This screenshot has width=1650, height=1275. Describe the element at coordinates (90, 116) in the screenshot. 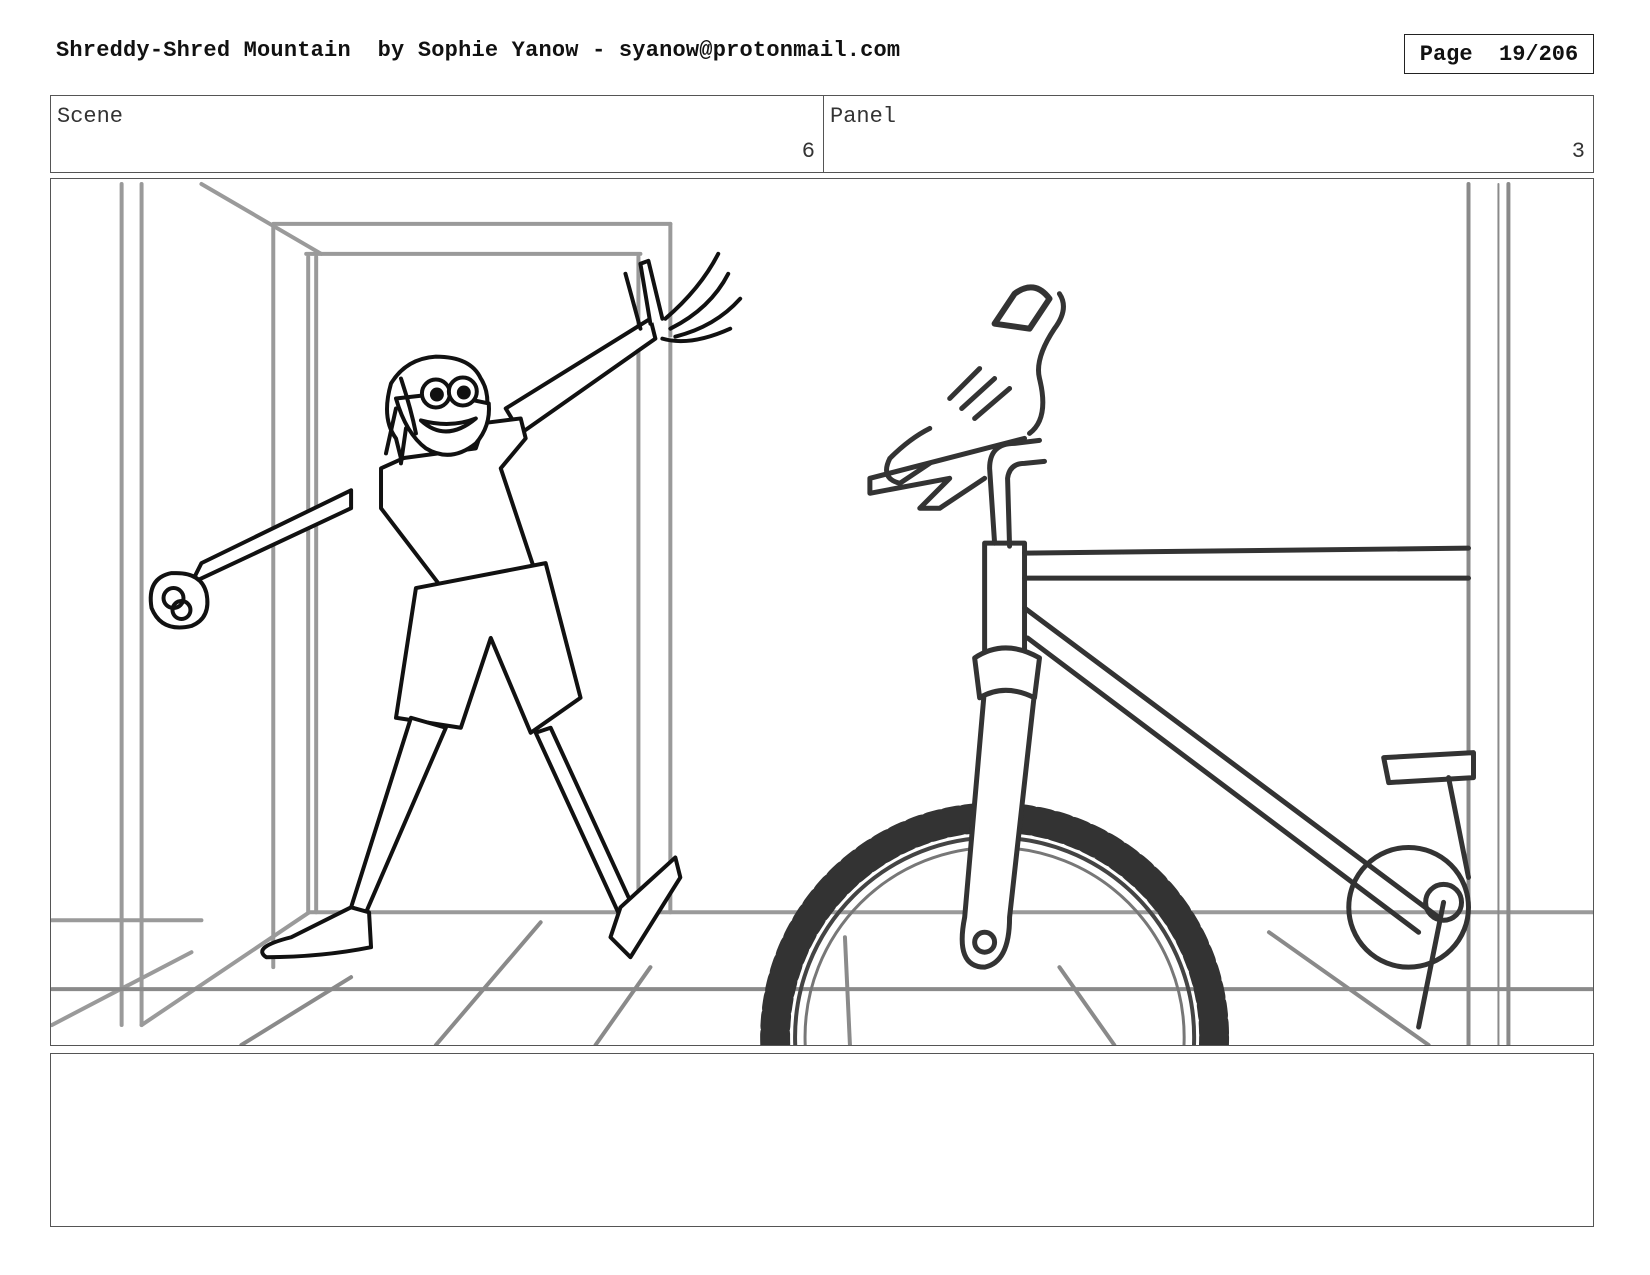

I see `scene-label: Scene` at that location.